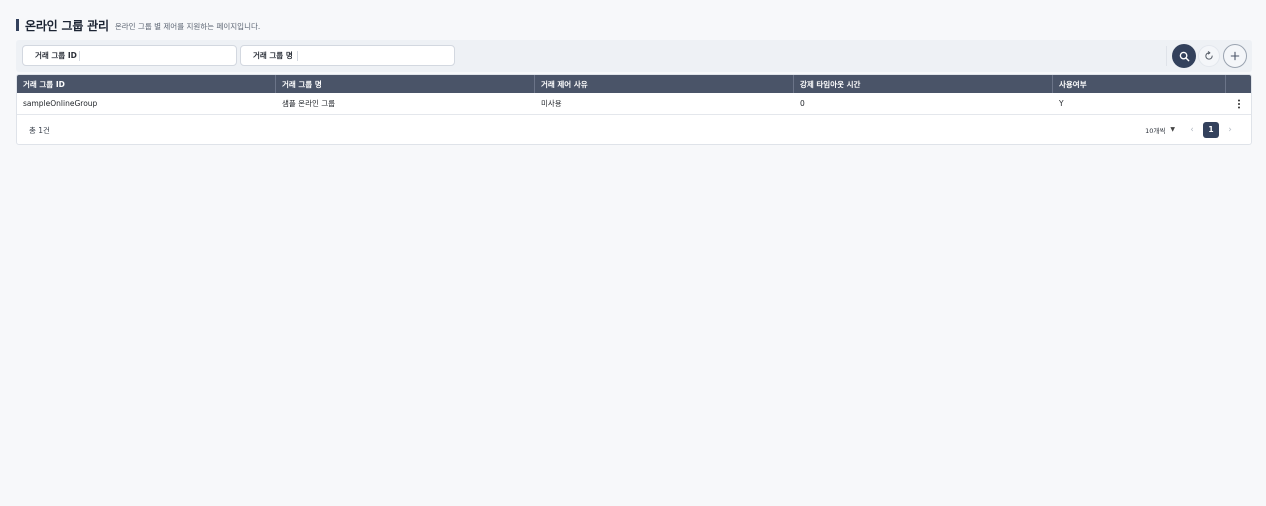 Image resolution: width=1266 pixels, height=506 pixels. I want to click on search-button, so click(1184, 56).